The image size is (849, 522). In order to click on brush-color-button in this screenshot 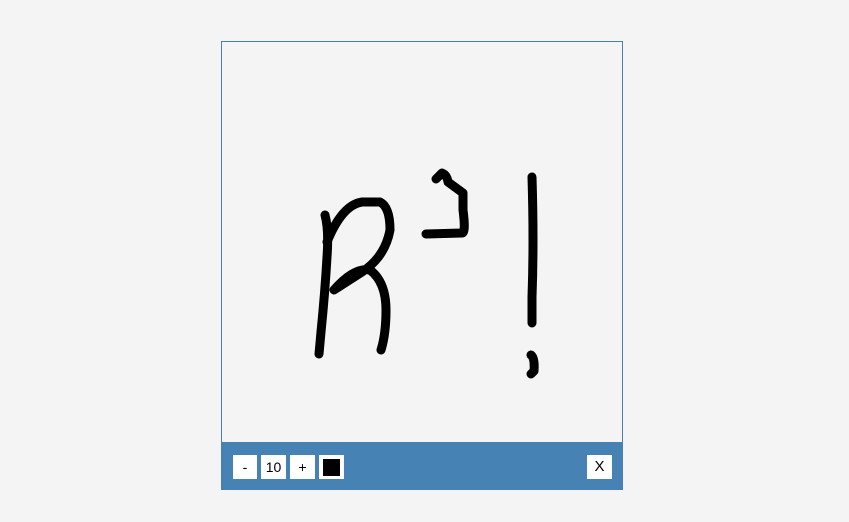, I will do `click(331, 467)`.